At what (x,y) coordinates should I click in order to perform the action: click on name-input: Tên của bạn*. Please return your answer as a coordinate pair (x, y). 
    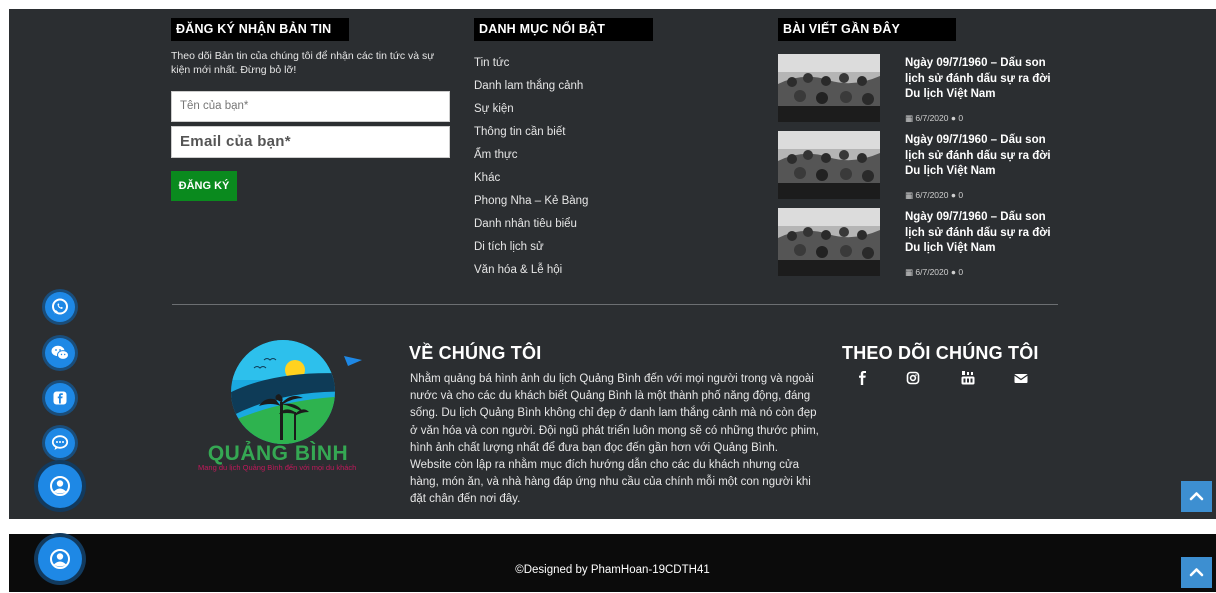
    Looking at the image, I should click on (310, 106).